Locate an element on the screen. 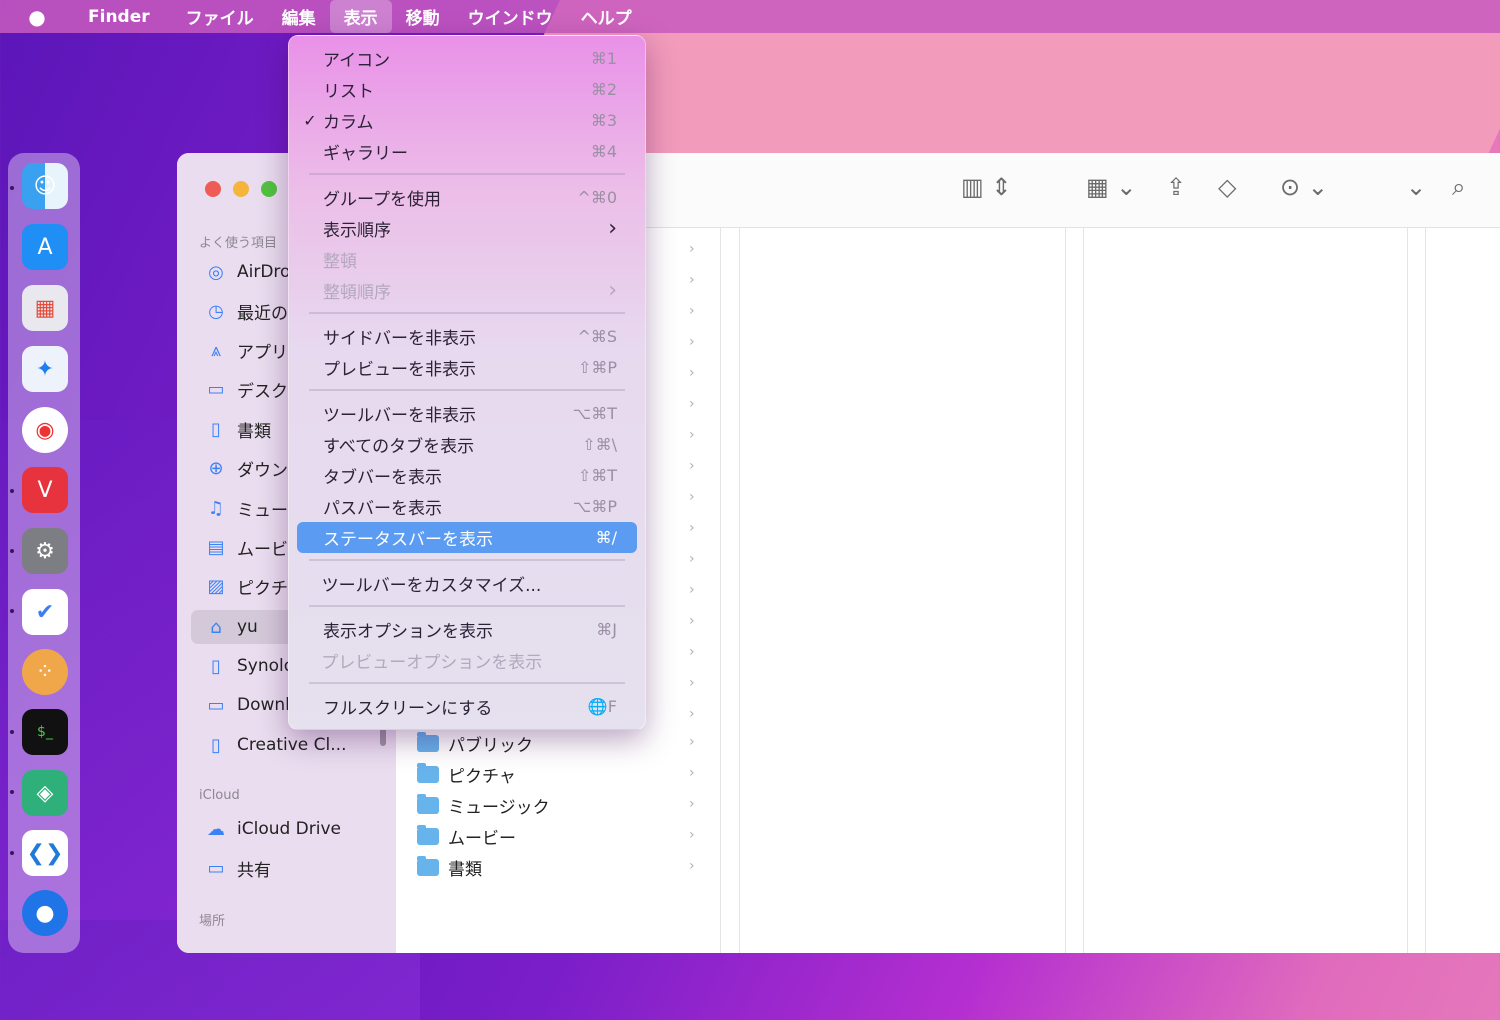  menu-item-clean-up: 整頓 is located at coordinates (340, 262).